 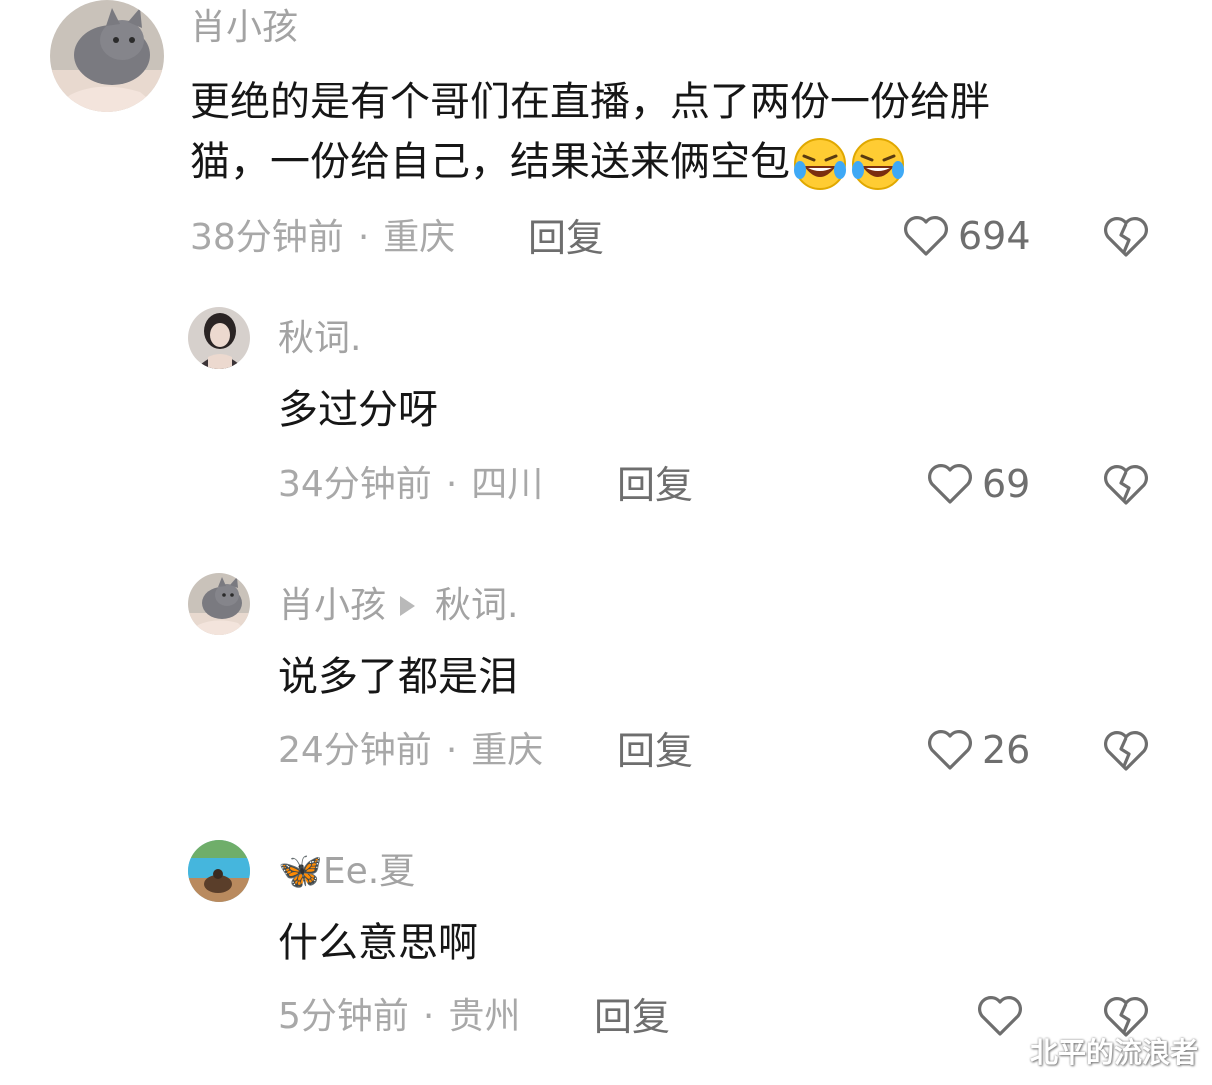 I want to click on like-button: 69, so click(x=978, y=484).